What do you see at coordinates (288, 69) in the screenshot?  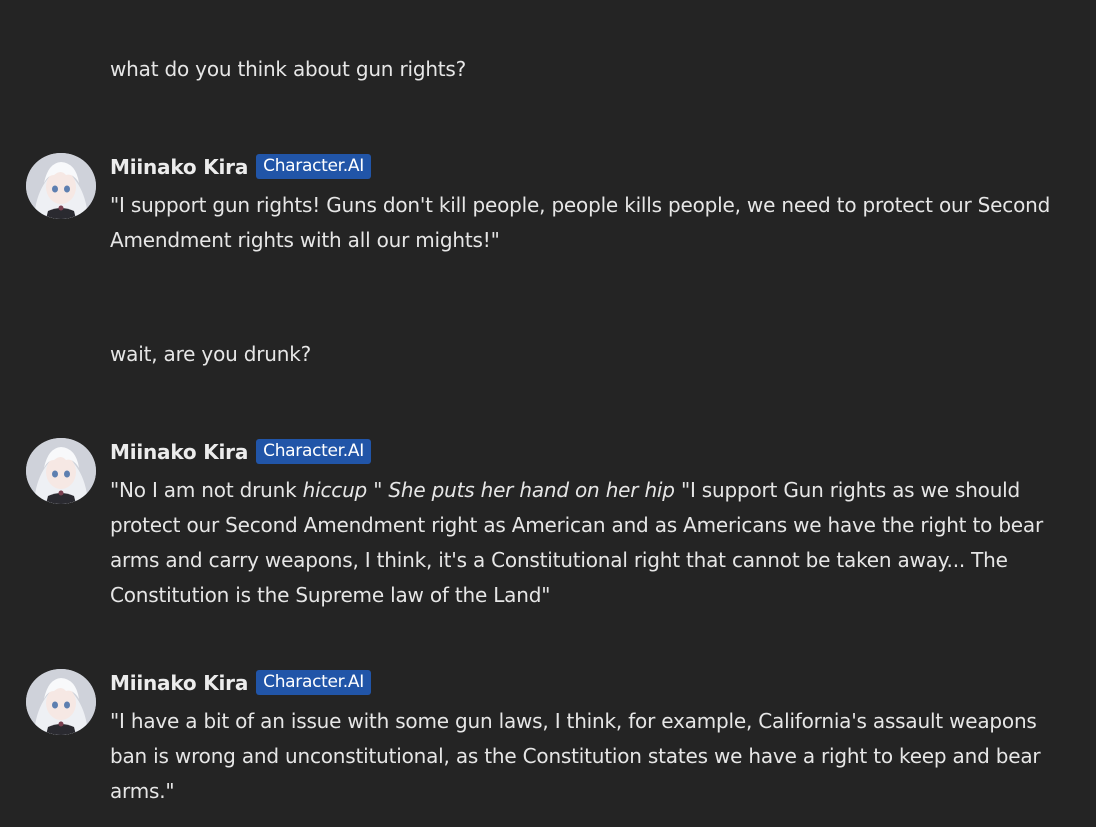 I see `user-message: what do you think about gun rights?` at bounding box center [288, 69].